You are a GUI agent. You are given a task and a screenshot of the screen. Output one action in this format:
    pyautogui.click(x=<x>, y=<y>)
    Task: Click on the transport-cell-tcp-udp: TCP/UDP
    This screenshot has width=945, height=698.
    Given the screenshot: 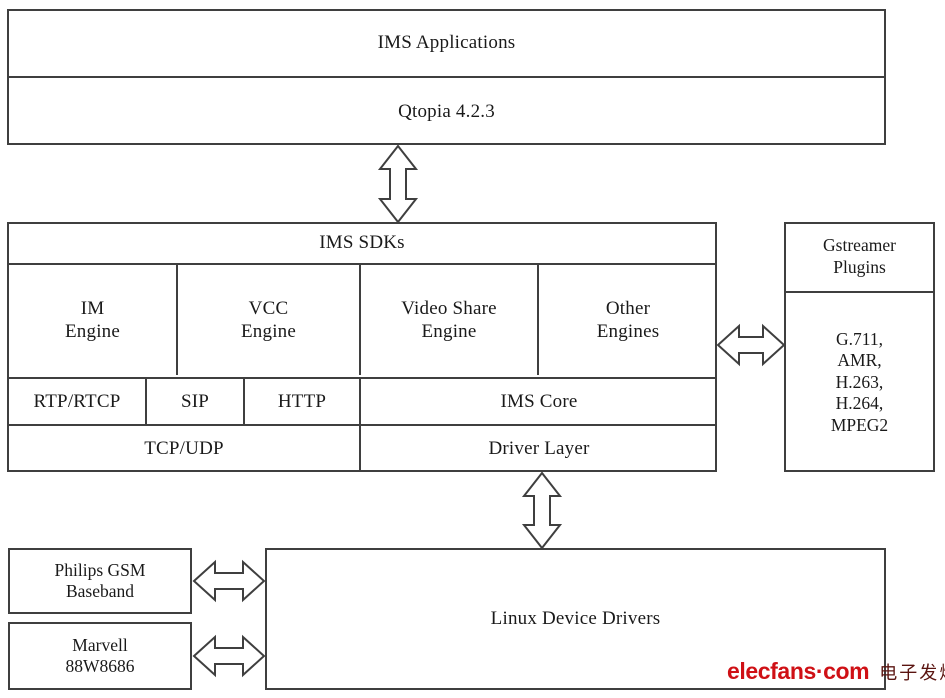 What is the action you would take?
    pyautogui.click(x=184, y=449)
    